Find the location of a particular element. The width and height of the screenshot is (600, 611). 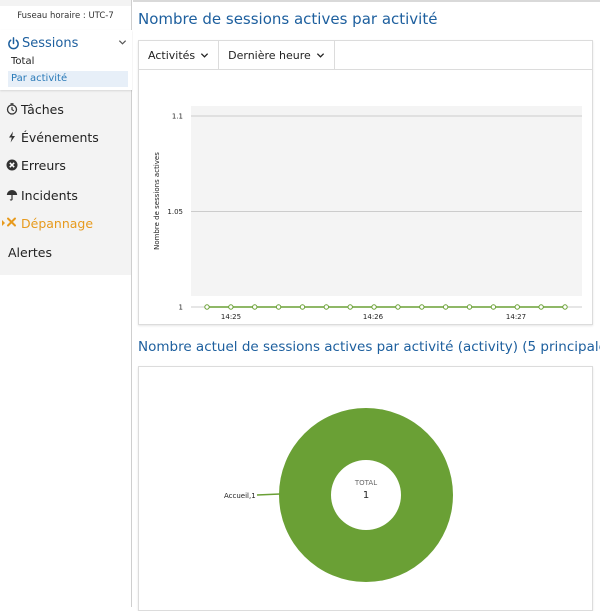

lightning-icon is located at coordinates (12, 137).